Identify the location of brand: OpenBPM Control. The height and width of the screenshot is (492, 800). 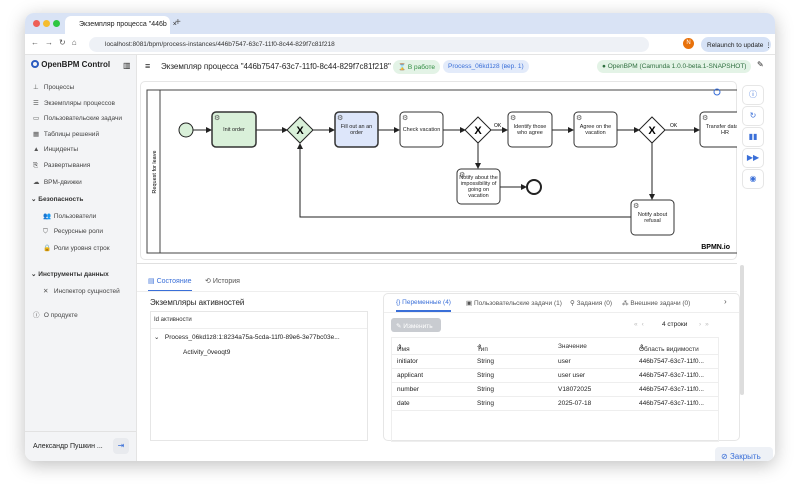
(70, 64).